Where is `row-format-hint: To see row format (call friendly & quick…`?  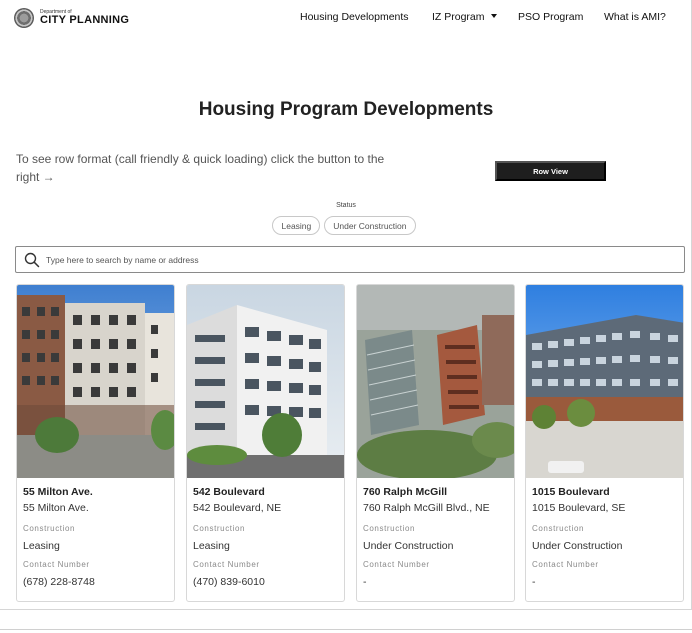 row-format-hint: To see row format (call friendly & quick… is located at coordinates (200, 168).